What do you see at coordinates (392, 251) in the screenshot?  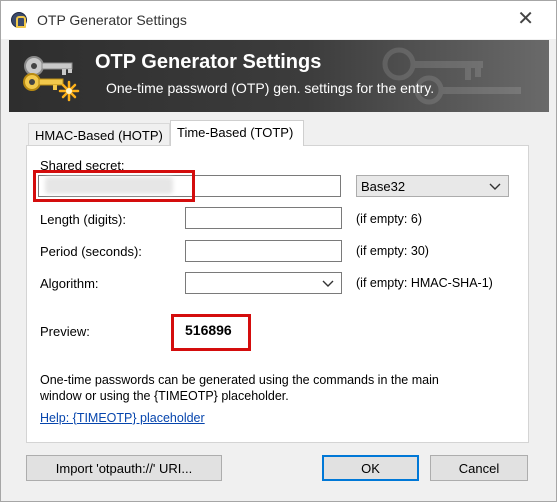 I see `period-hint: (if empty: 30)` at bounding box center [392, 251].